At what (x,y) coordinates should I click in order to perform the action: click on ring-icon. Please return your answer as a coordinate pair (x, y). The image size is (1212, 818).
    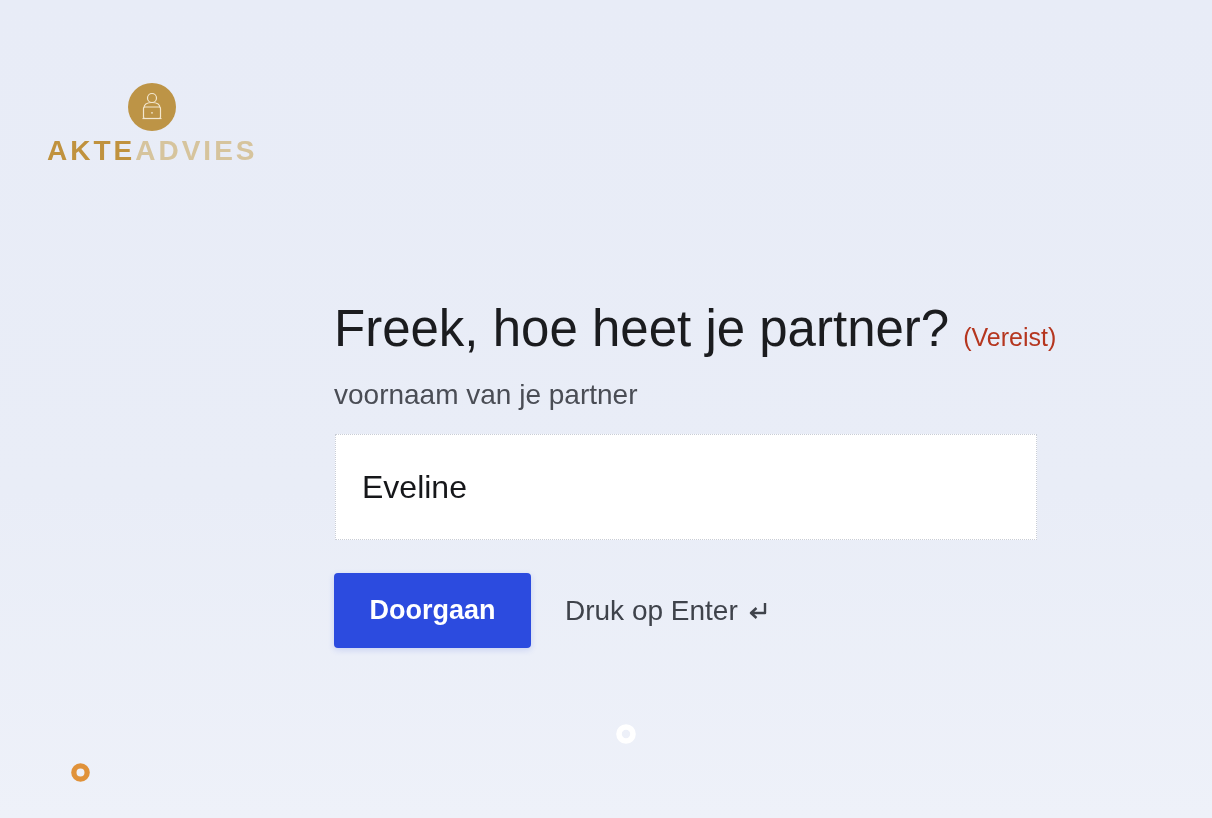
    Looking at the image, I should click on (80, 772).